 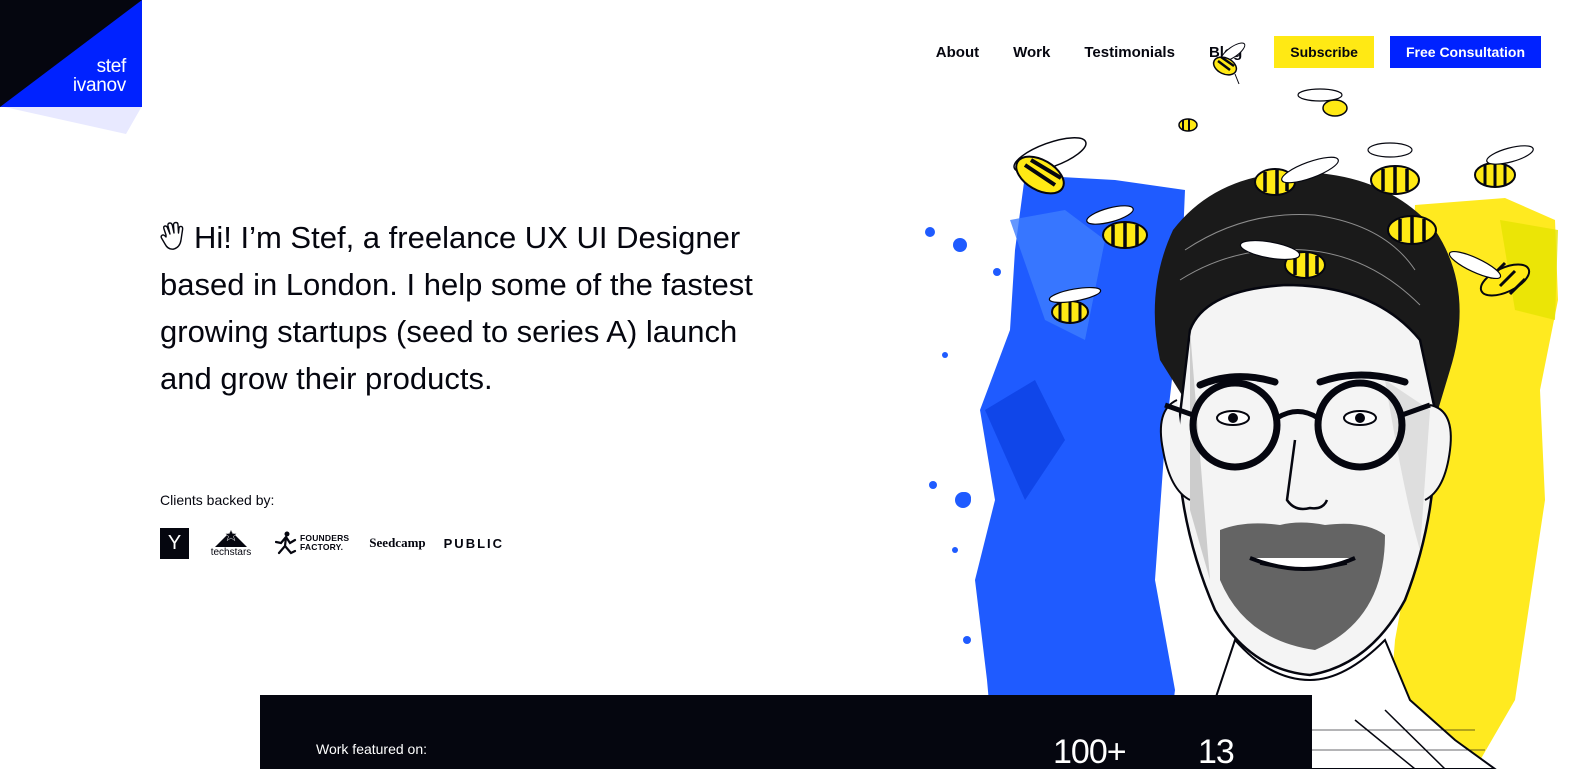 I want to click on ycombinator-logo: Y, so click(x=174, y=543).